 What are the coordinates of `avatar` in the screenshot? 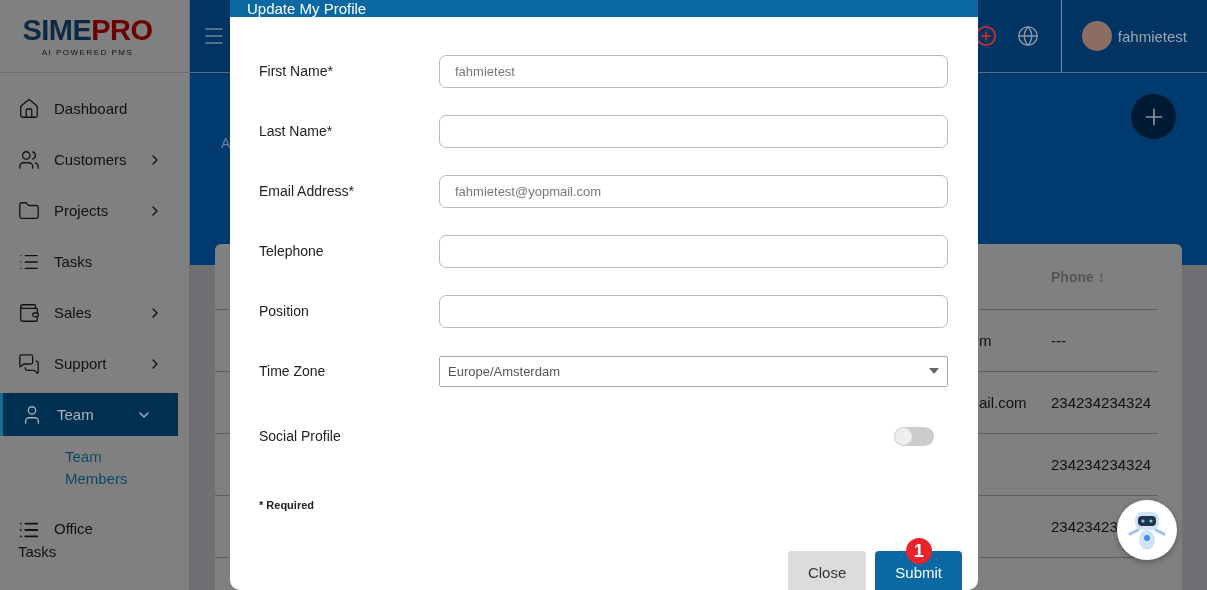 It's located at (1096, 36).